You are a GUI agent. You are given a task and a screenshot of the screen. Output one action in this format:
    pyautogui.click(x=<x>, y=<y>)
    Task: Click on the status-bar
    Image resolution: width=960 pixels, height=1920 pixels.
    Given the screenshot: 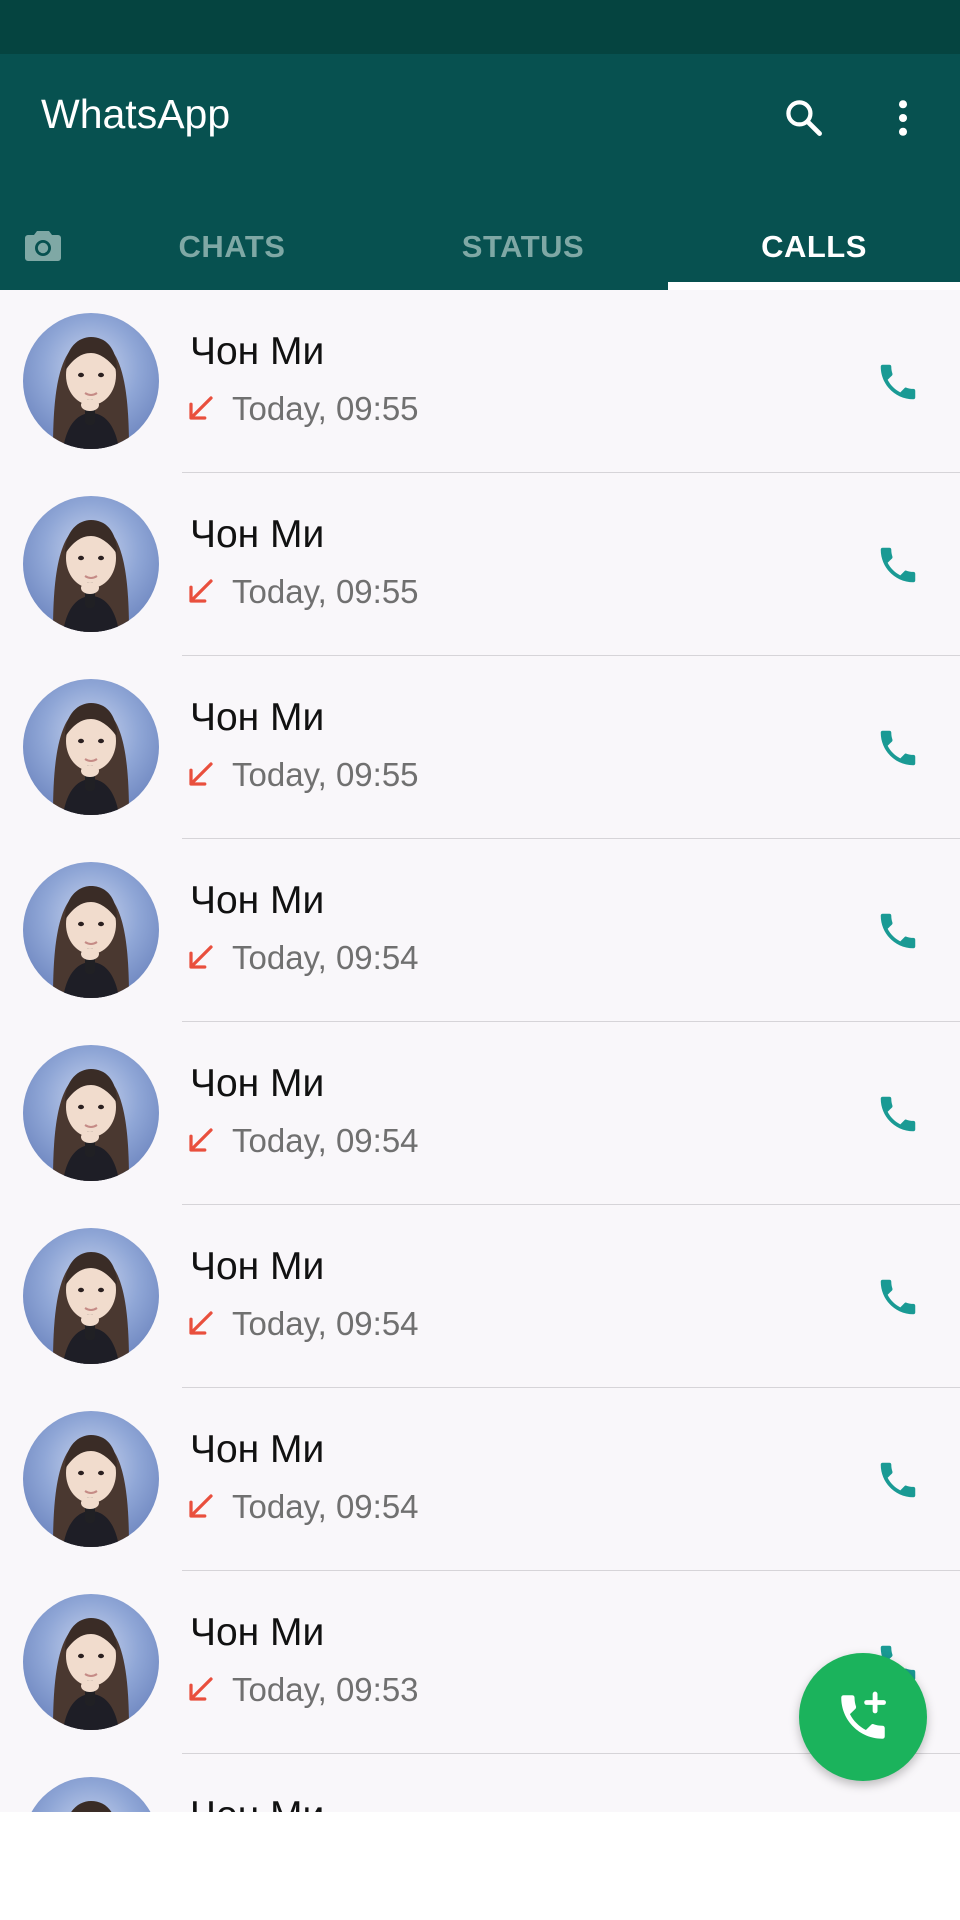 What is the action you would take?
    pyautogui.click(x=480, y=27)
    